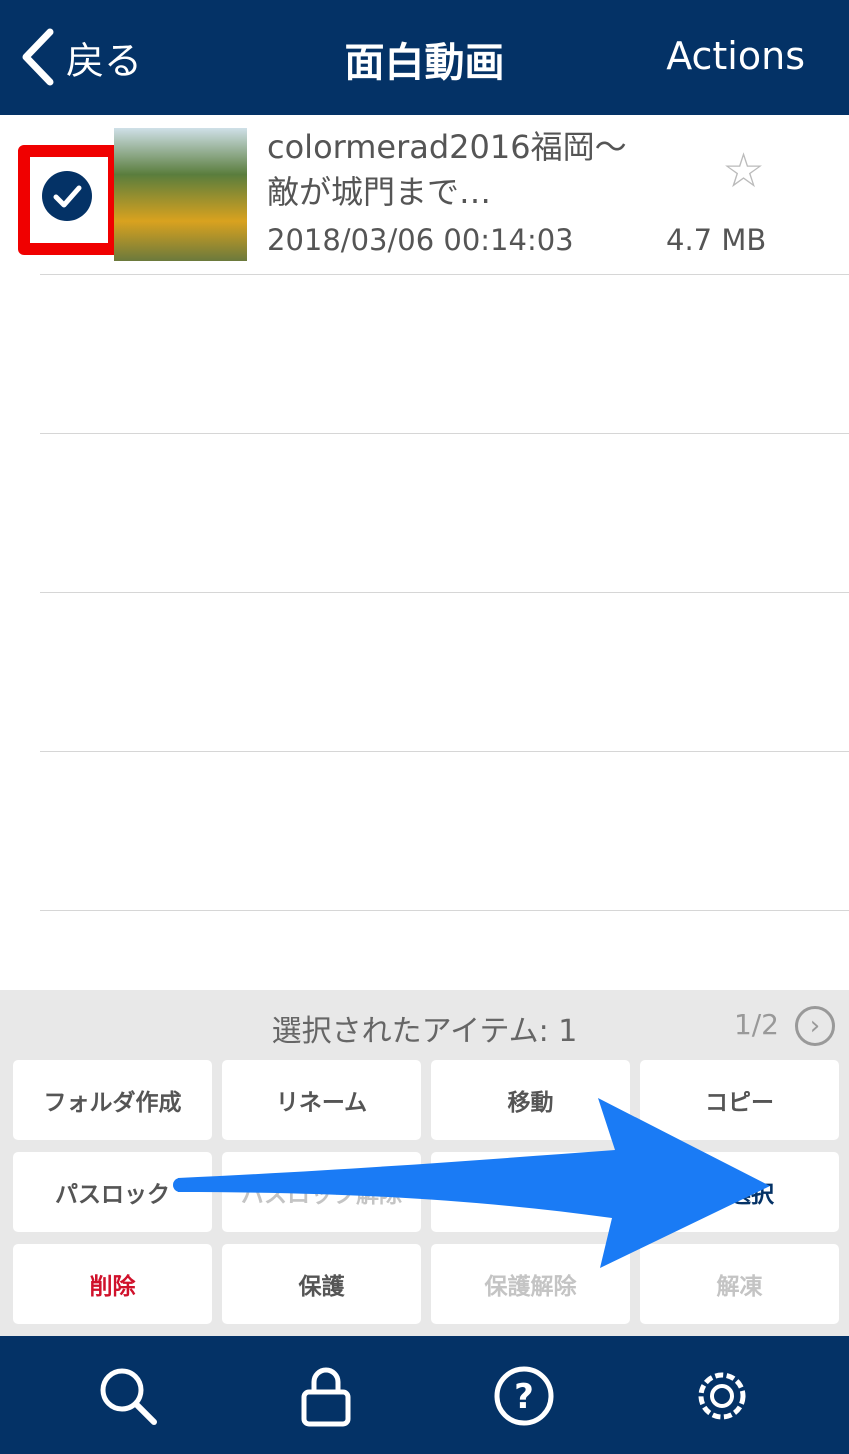 The height and width of the screenshot is (1454, 849). I want to click on checkmark-icon, so click(67, 196).